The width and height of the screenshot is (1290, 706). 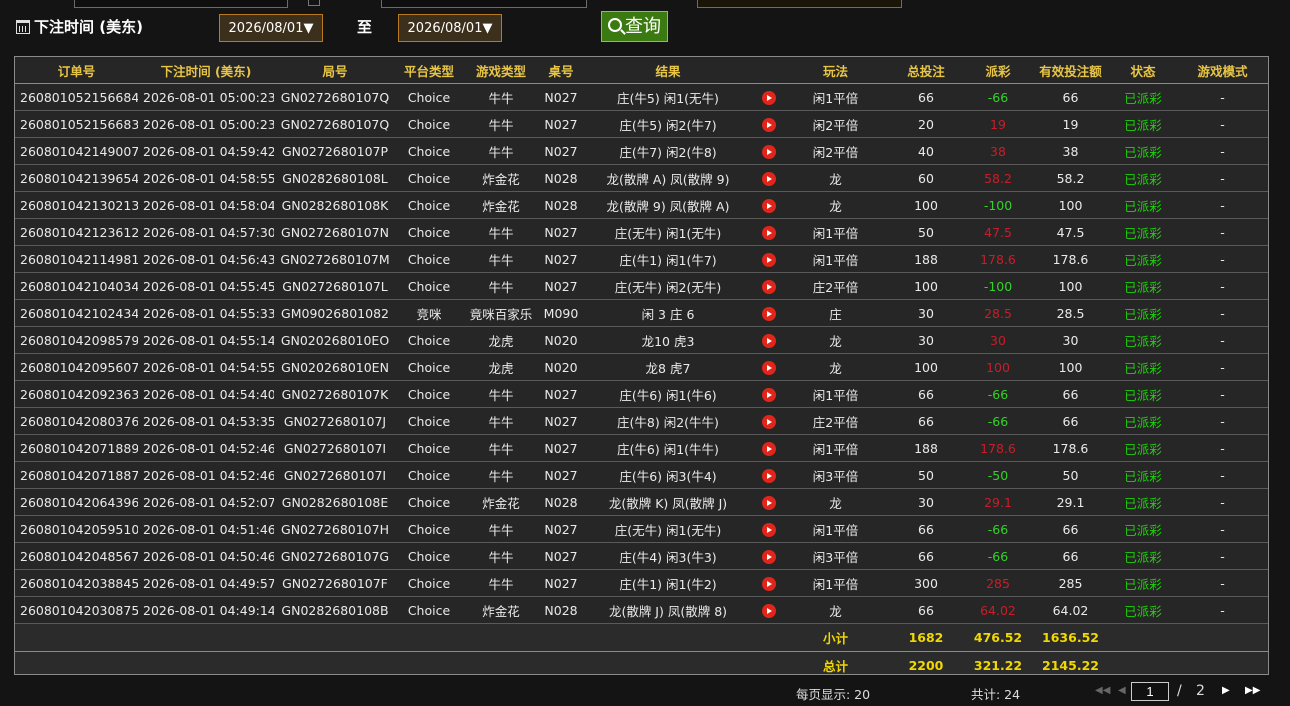 I want to click on end-date-select: 2026/08/01▼, so click(x=450, y=28).